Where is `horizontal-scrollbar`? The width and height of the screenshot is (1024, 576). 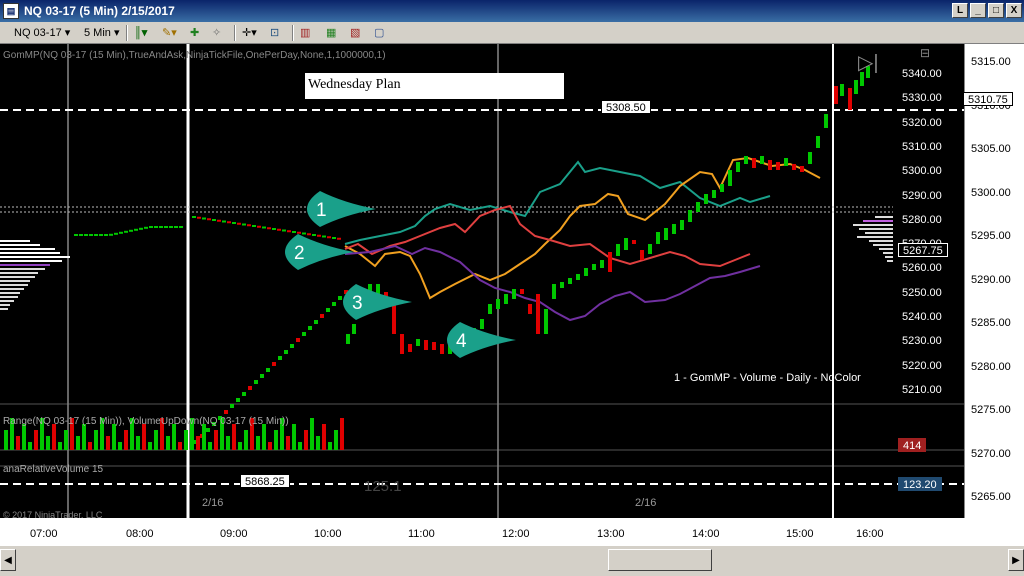 horizontal-scrollbar is located at coordinates (512, 561).